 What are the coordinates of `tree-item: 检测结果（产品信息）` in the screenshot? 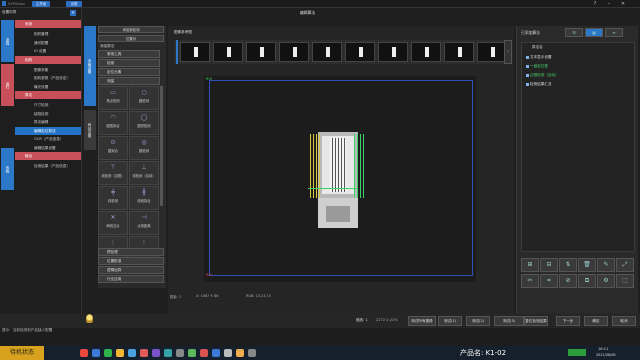 It's located at (48, 166).